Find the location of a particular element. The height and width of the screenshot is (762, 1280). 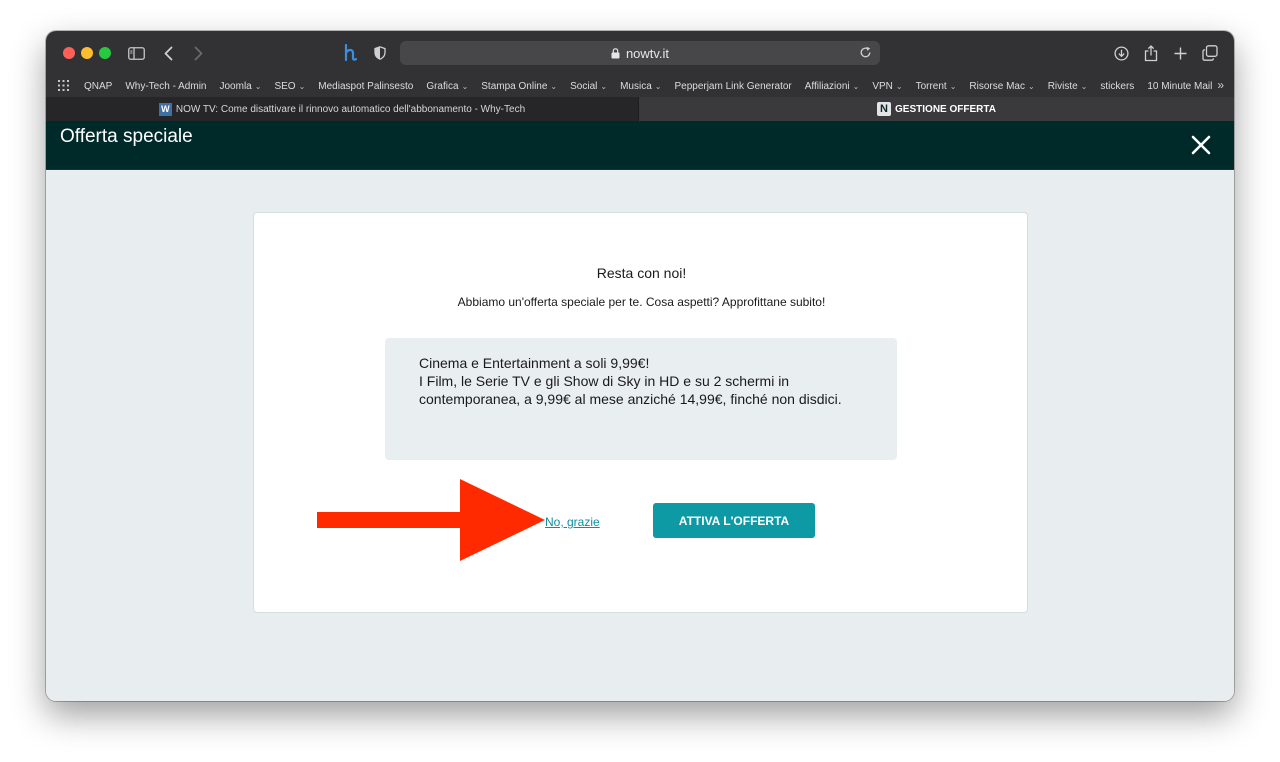

bookmark-why-tech-admin: Why-Tech - Admin is located at coordinates (165, 86).